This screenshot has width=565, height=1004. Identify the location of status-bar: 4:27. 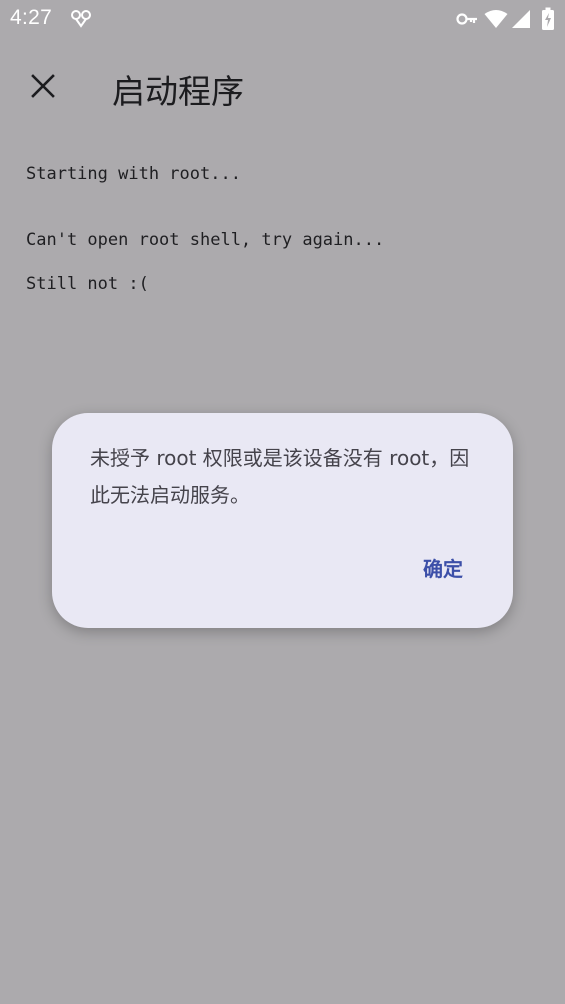
(282, 19).